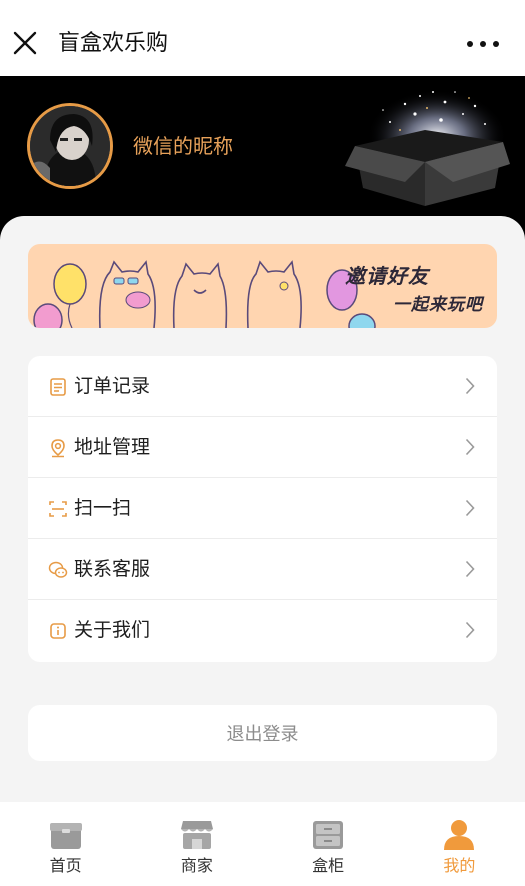 This screenshot has width=525, height=886. I want to click on menu-item-scan: 扫一扫, so click(262, 508).